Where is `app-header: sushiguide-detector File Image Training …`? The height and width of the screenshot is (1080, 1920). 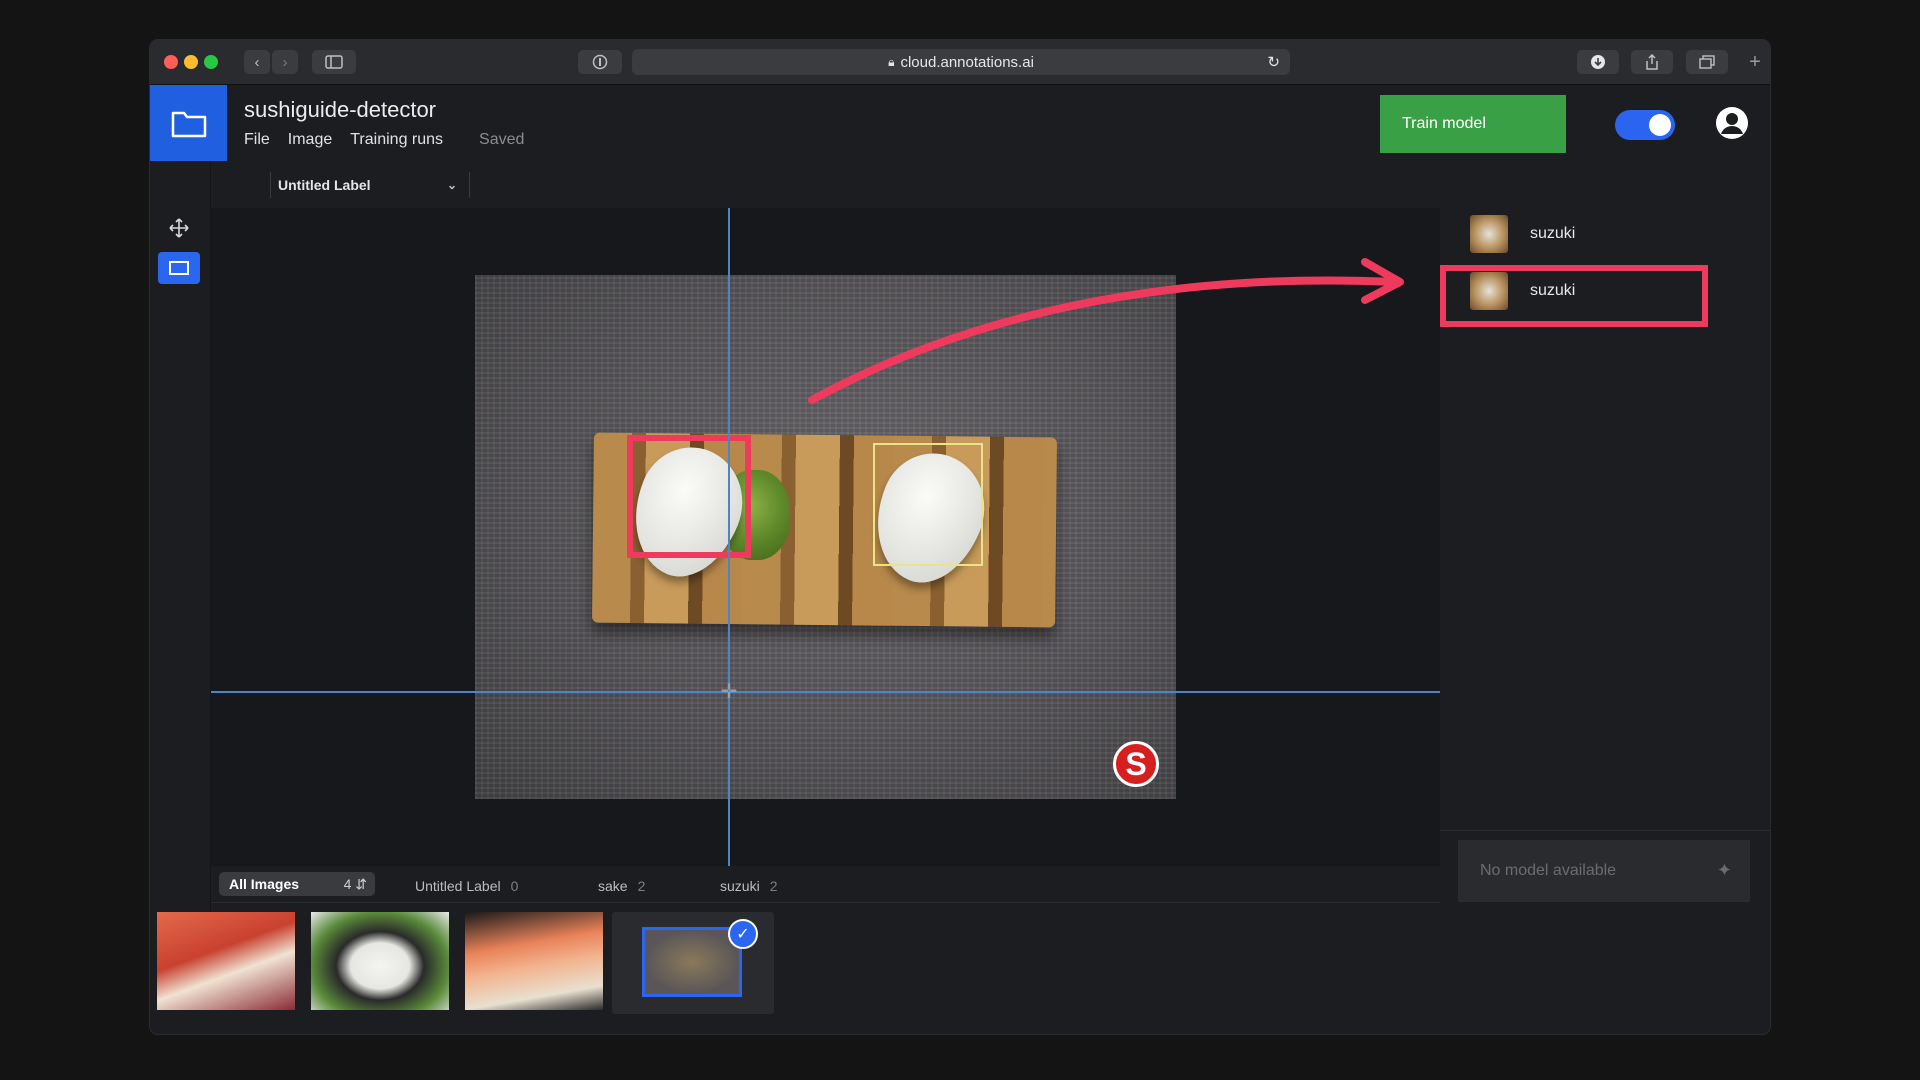 app-header: sushiguide-detector File Image Training … is located at coordinates (960, 123).